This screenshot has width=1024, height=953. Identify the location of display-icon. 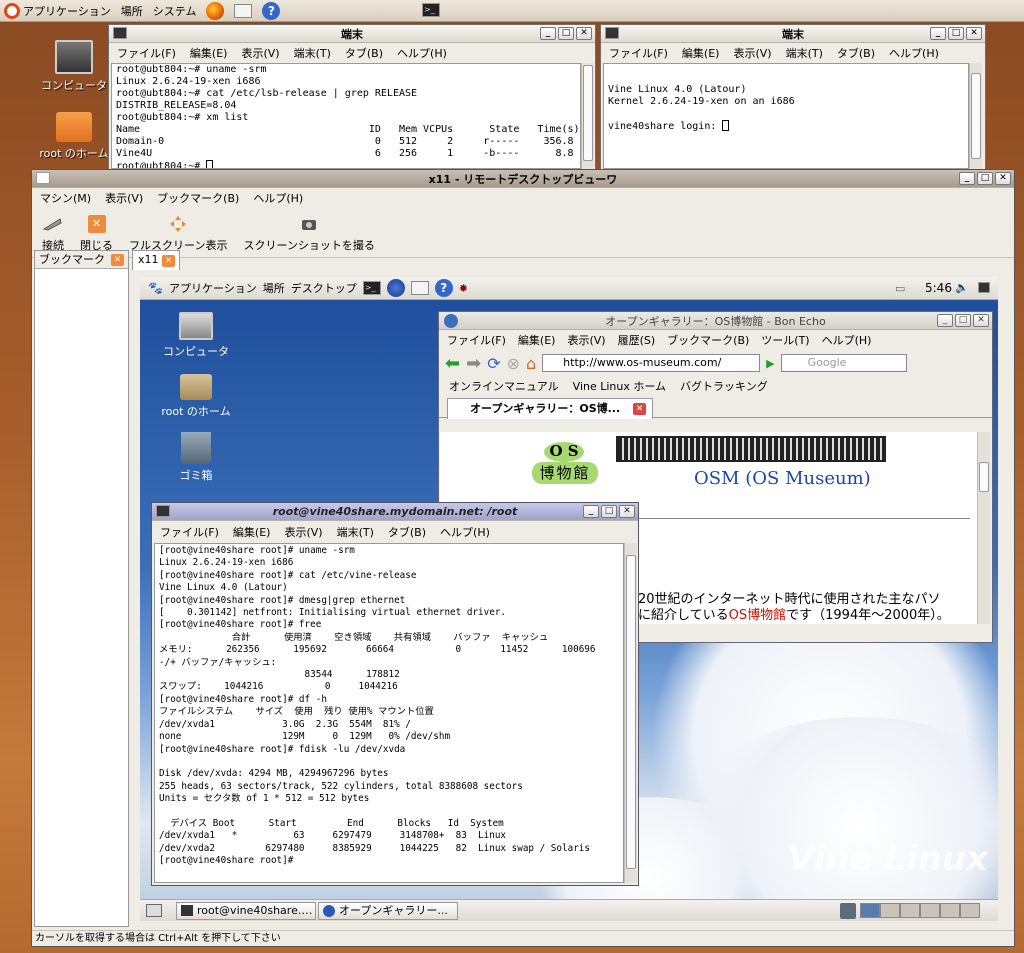
(984, 287).